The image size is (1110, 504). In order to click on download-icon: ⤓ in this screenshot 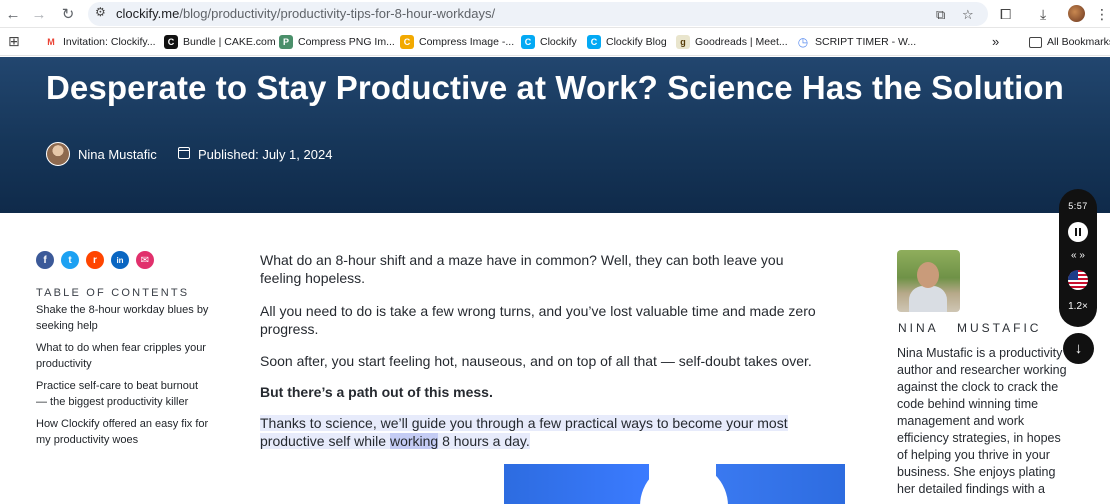, I will do `click(1043, 14)`.